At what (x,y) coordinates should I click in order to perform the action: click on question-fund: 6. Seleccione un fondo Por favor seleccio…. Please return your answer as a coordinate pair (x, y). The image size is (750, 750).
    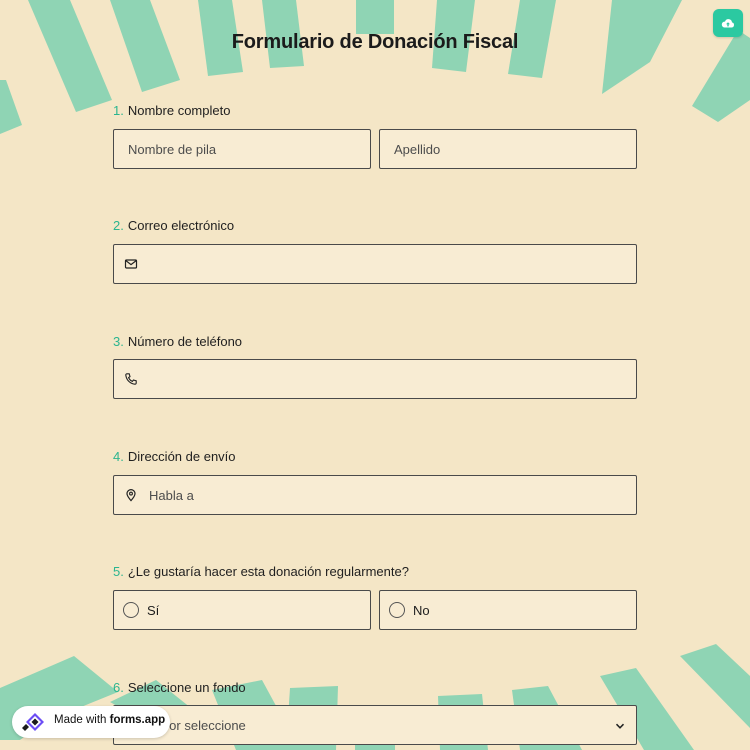
    Looking at the image, I should click on (375, 713).